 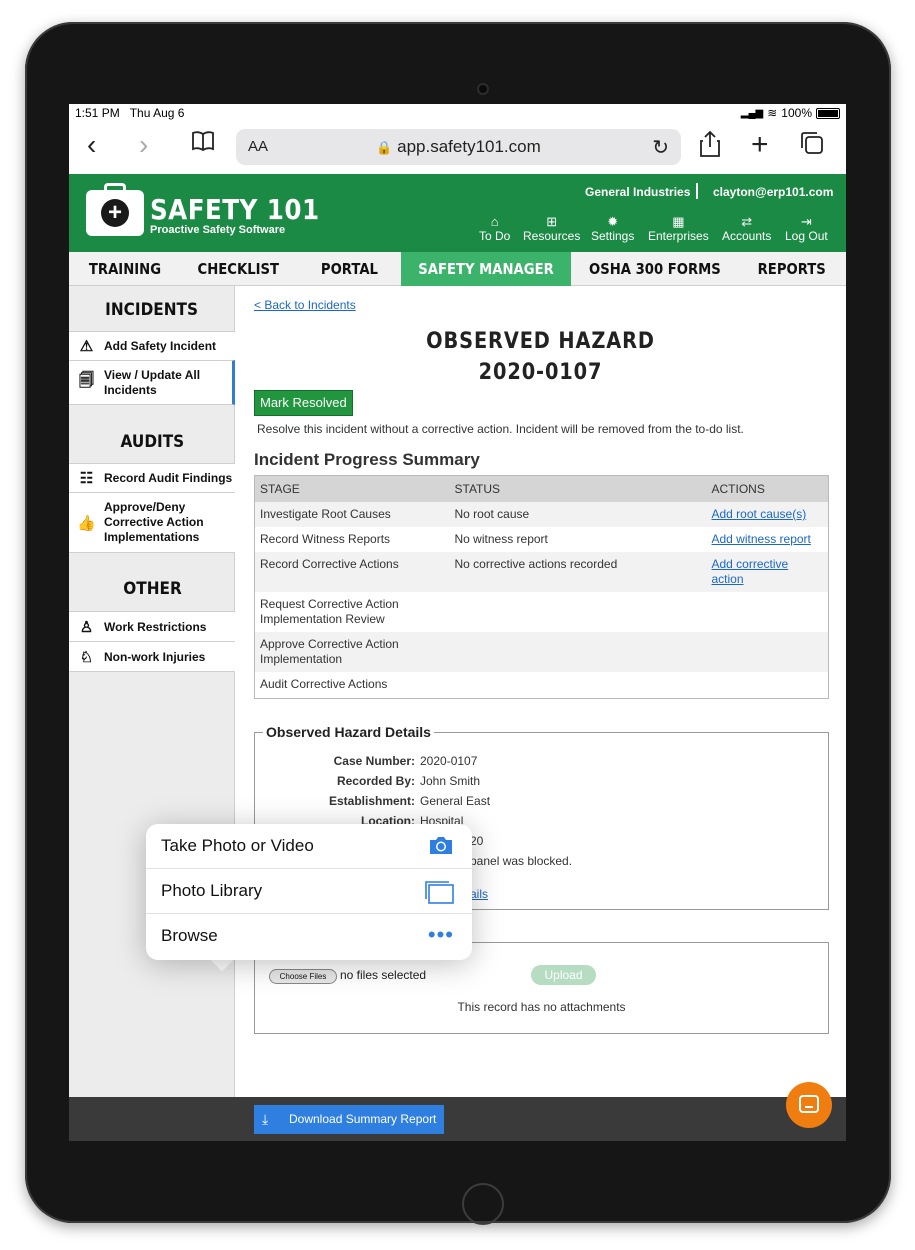 I want to click on share-icon, so click(x=710, y=148).